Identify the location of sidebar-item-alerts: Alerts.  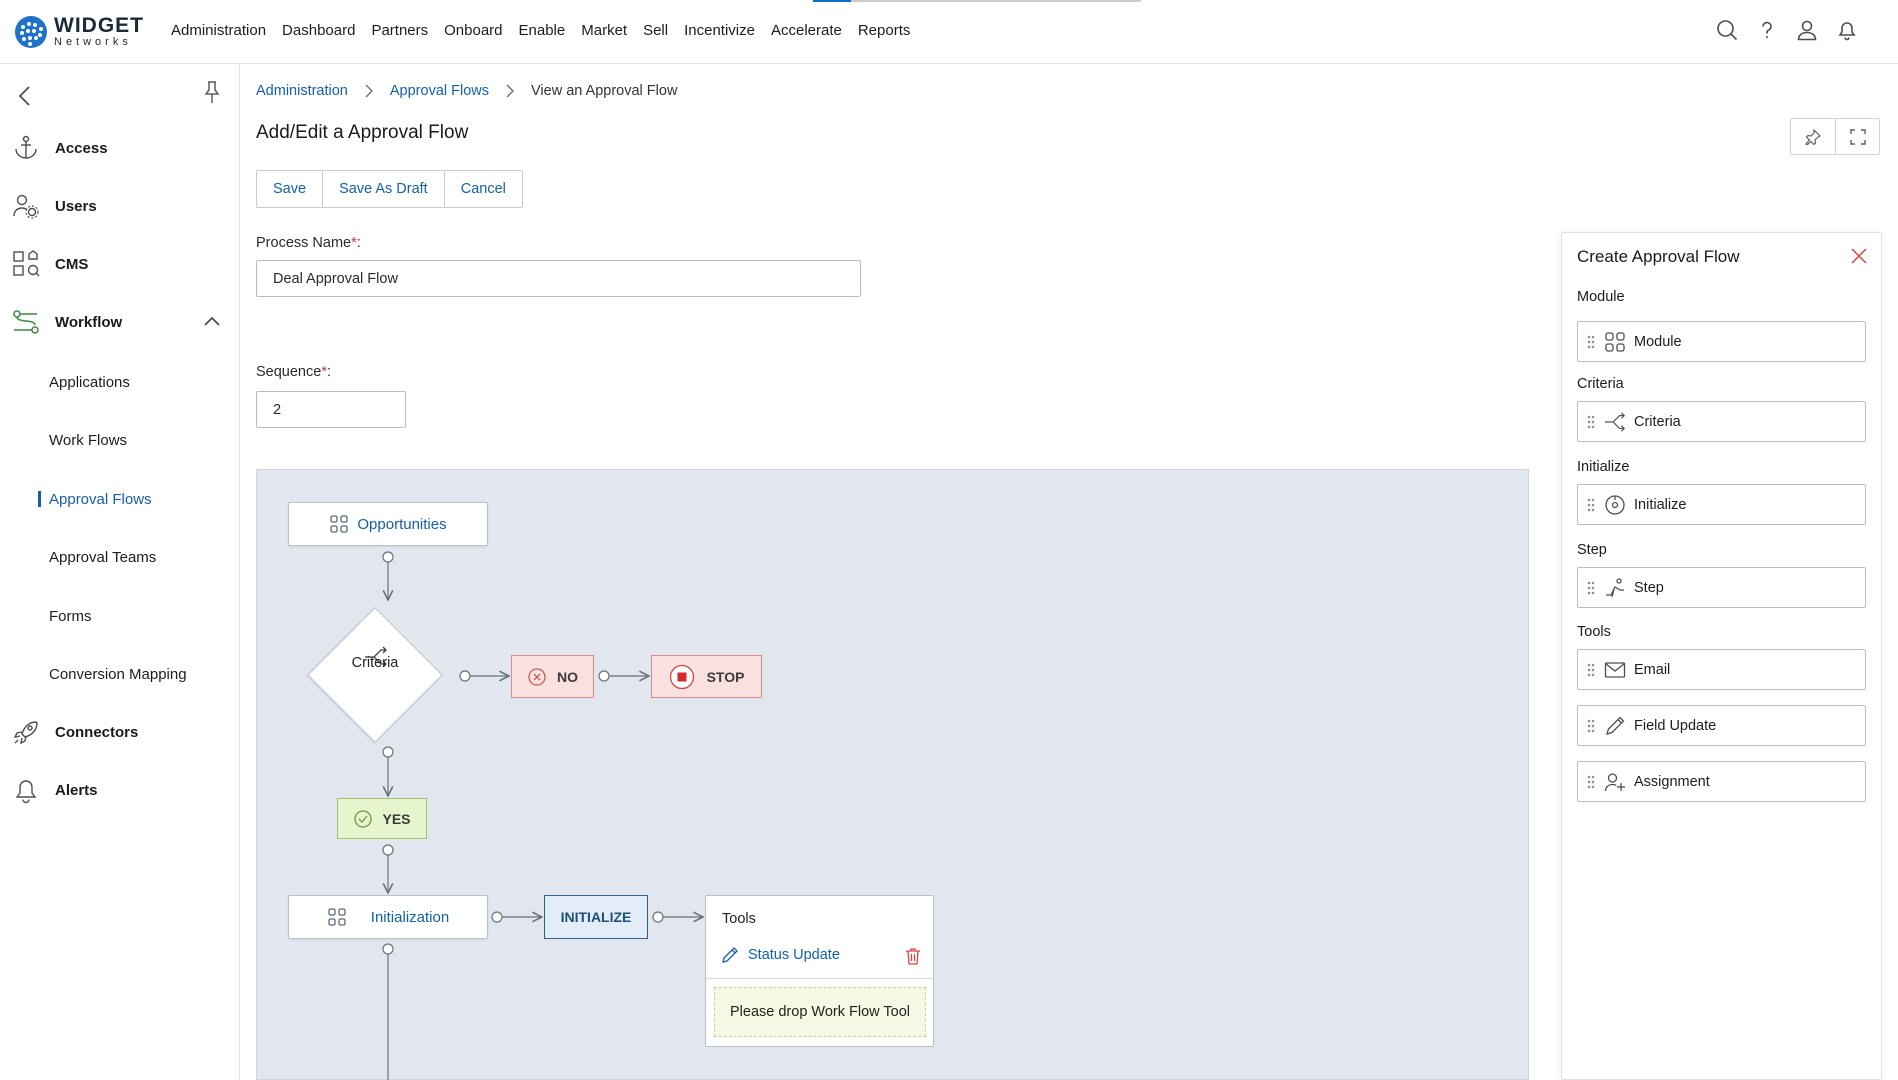
(55, 790).